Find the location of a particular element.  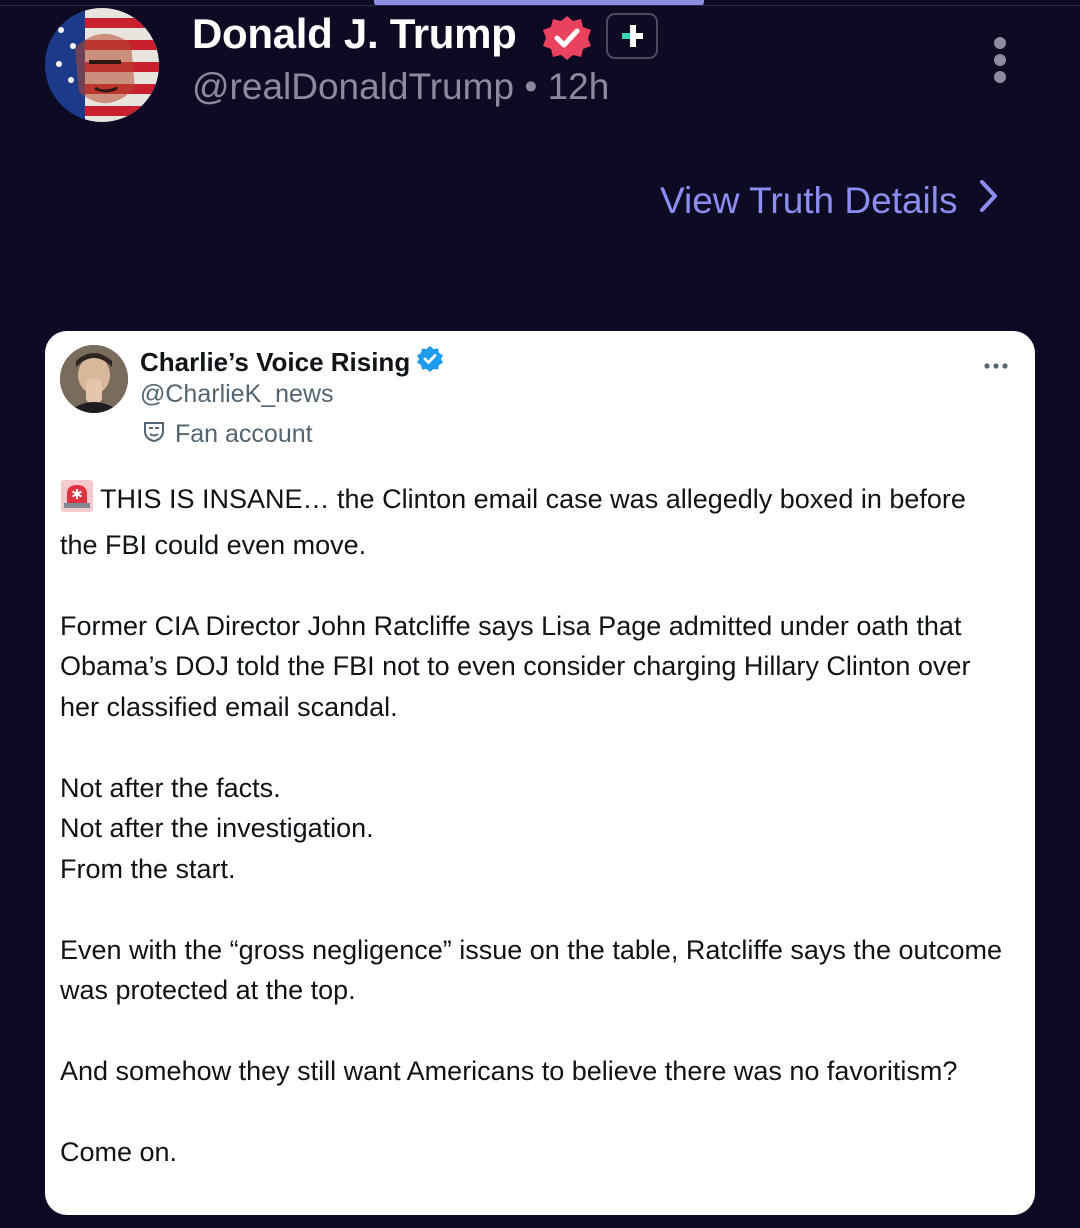

top-divider is located at coordinates (540, 5).